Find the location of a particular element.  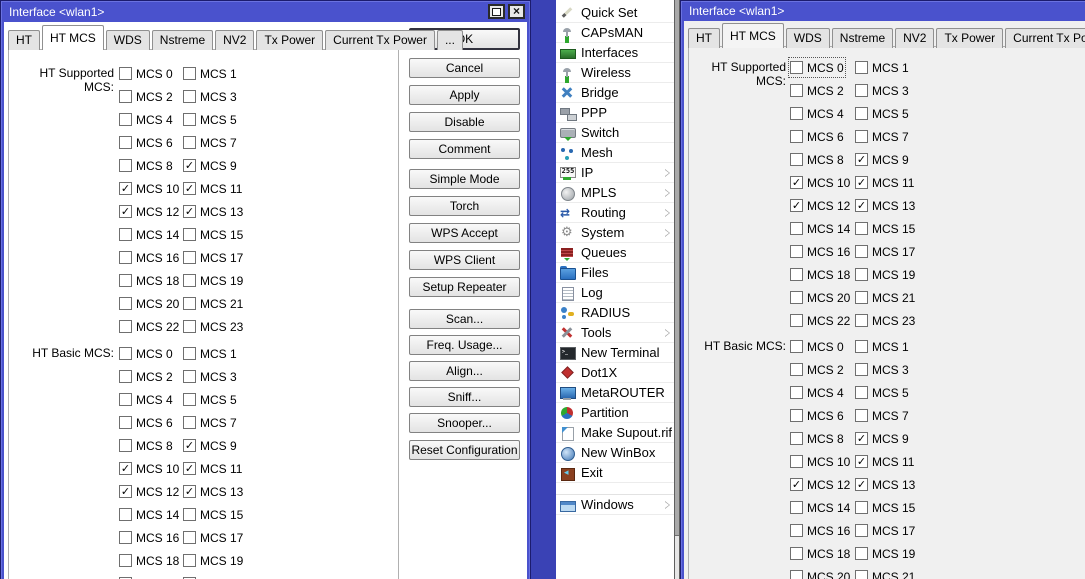

ht-basic-mcs-mcs-7-checkbox: MCS 7 is located at coordinates (882, 415).